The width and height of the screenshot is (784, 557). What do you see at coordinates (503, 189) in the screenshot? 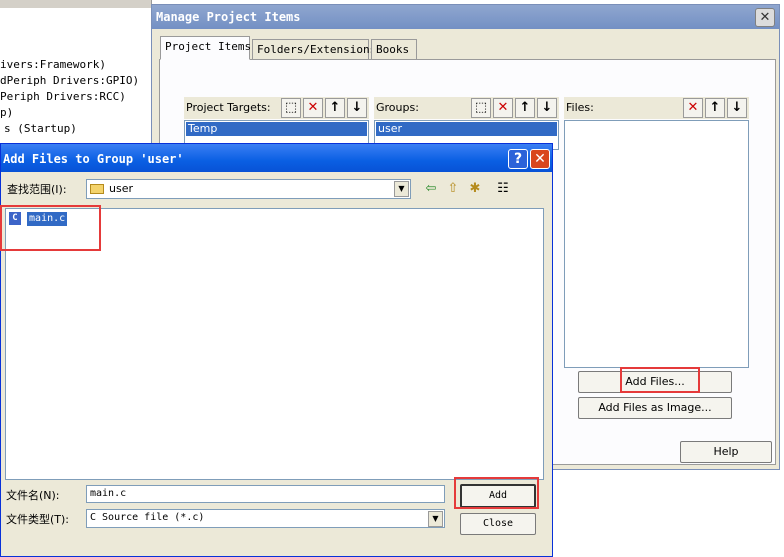
I see `view-menu-icon: ☷` at bounding box center [503, 189].